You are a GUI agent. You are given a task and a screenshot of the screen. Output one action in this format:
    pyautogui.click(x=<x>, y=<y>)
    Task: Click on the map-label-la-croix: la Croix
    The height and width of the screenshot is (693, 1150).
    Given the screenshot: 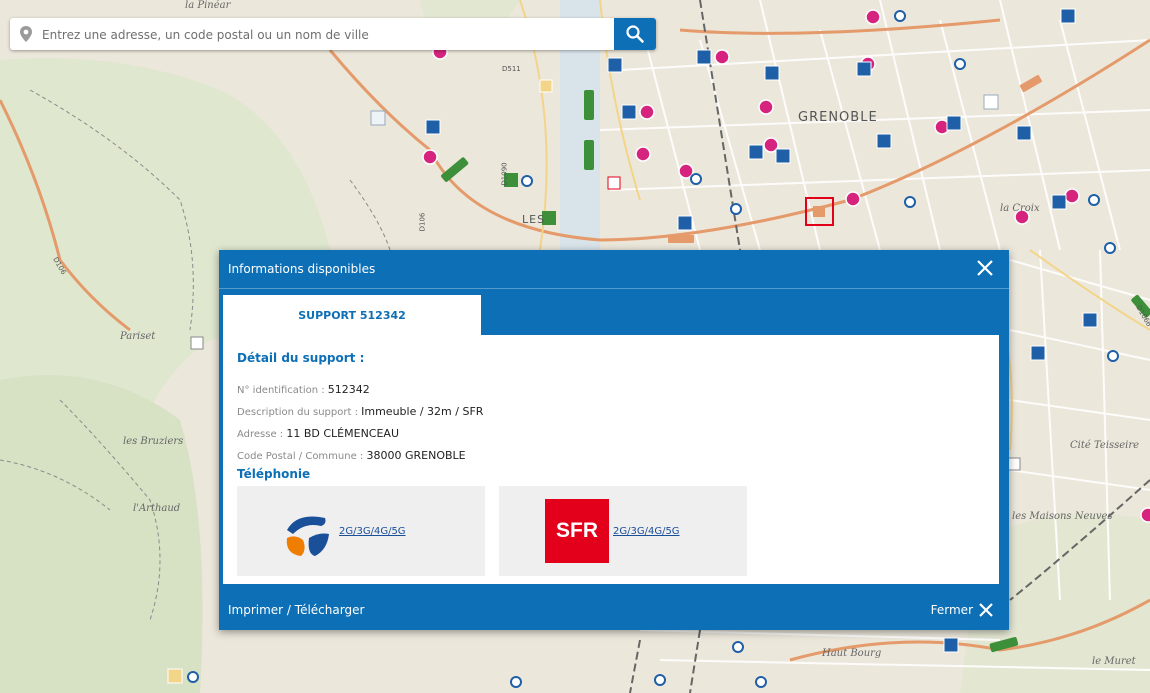 What is the action you would take?
    pyautogui.click(x=1020, y=208)
    